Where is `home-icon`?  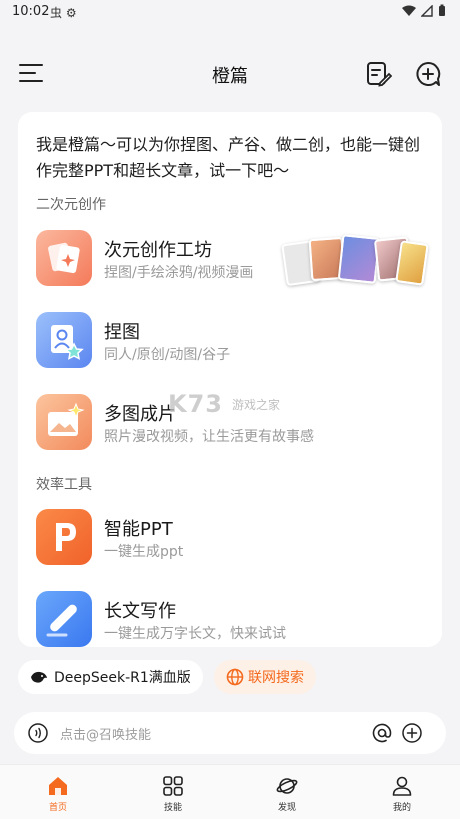 home-icon is located at coordinates (58, 786).